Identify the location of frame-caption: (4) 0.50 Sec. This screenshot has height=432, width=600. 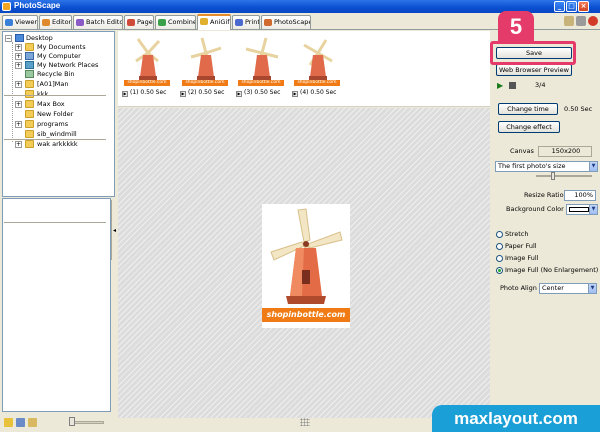
(318, 92).